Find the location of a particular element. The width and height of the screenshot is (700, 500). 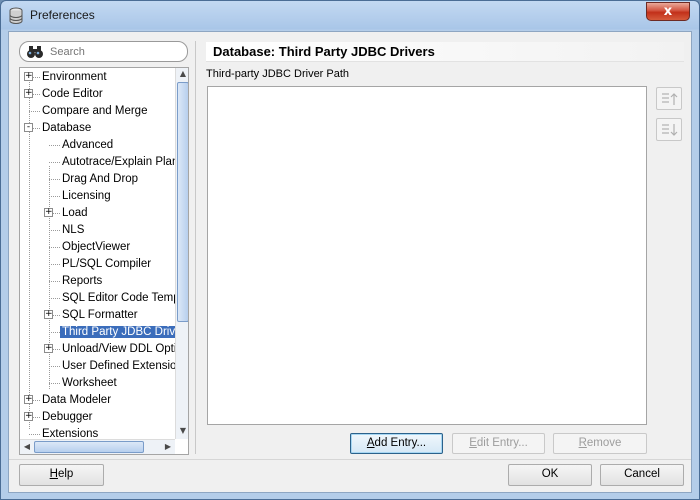

vertical-scrollbar: ▲ ▼ is located at coordinates (181, 253).